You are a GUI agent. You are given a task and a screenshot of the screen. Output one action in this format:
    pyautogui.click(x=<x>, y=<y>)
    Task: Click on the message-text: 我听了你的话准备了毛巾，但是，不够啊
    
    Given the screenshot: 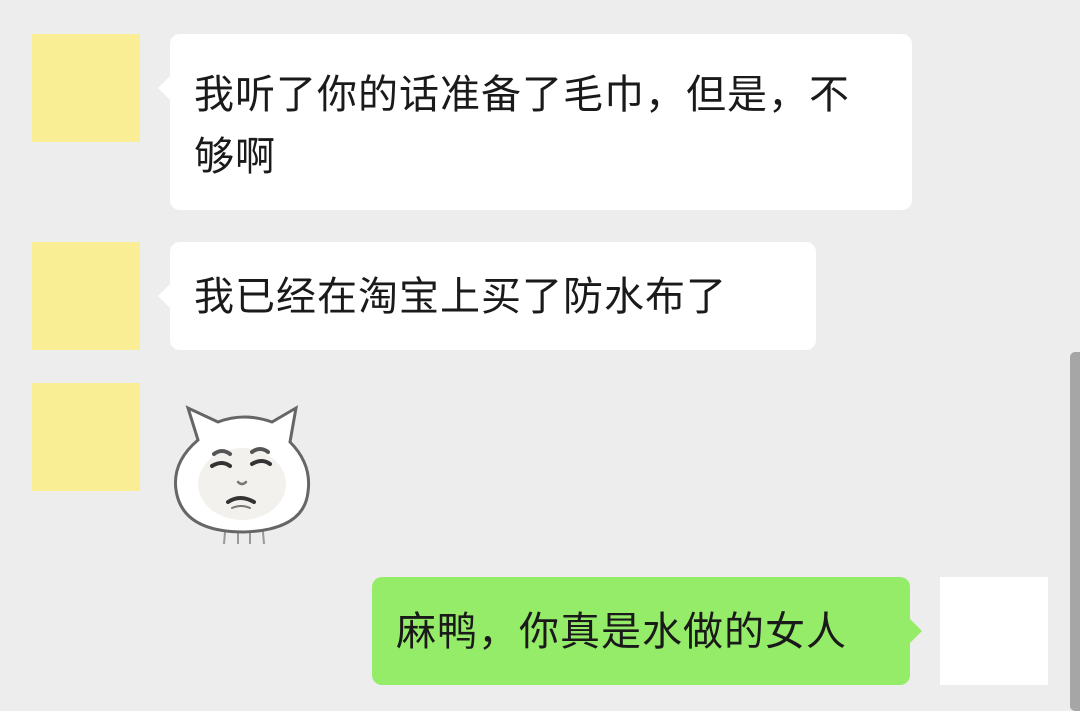 What is the action you would take?
    pyautogui.click(x=522, y=126)
    